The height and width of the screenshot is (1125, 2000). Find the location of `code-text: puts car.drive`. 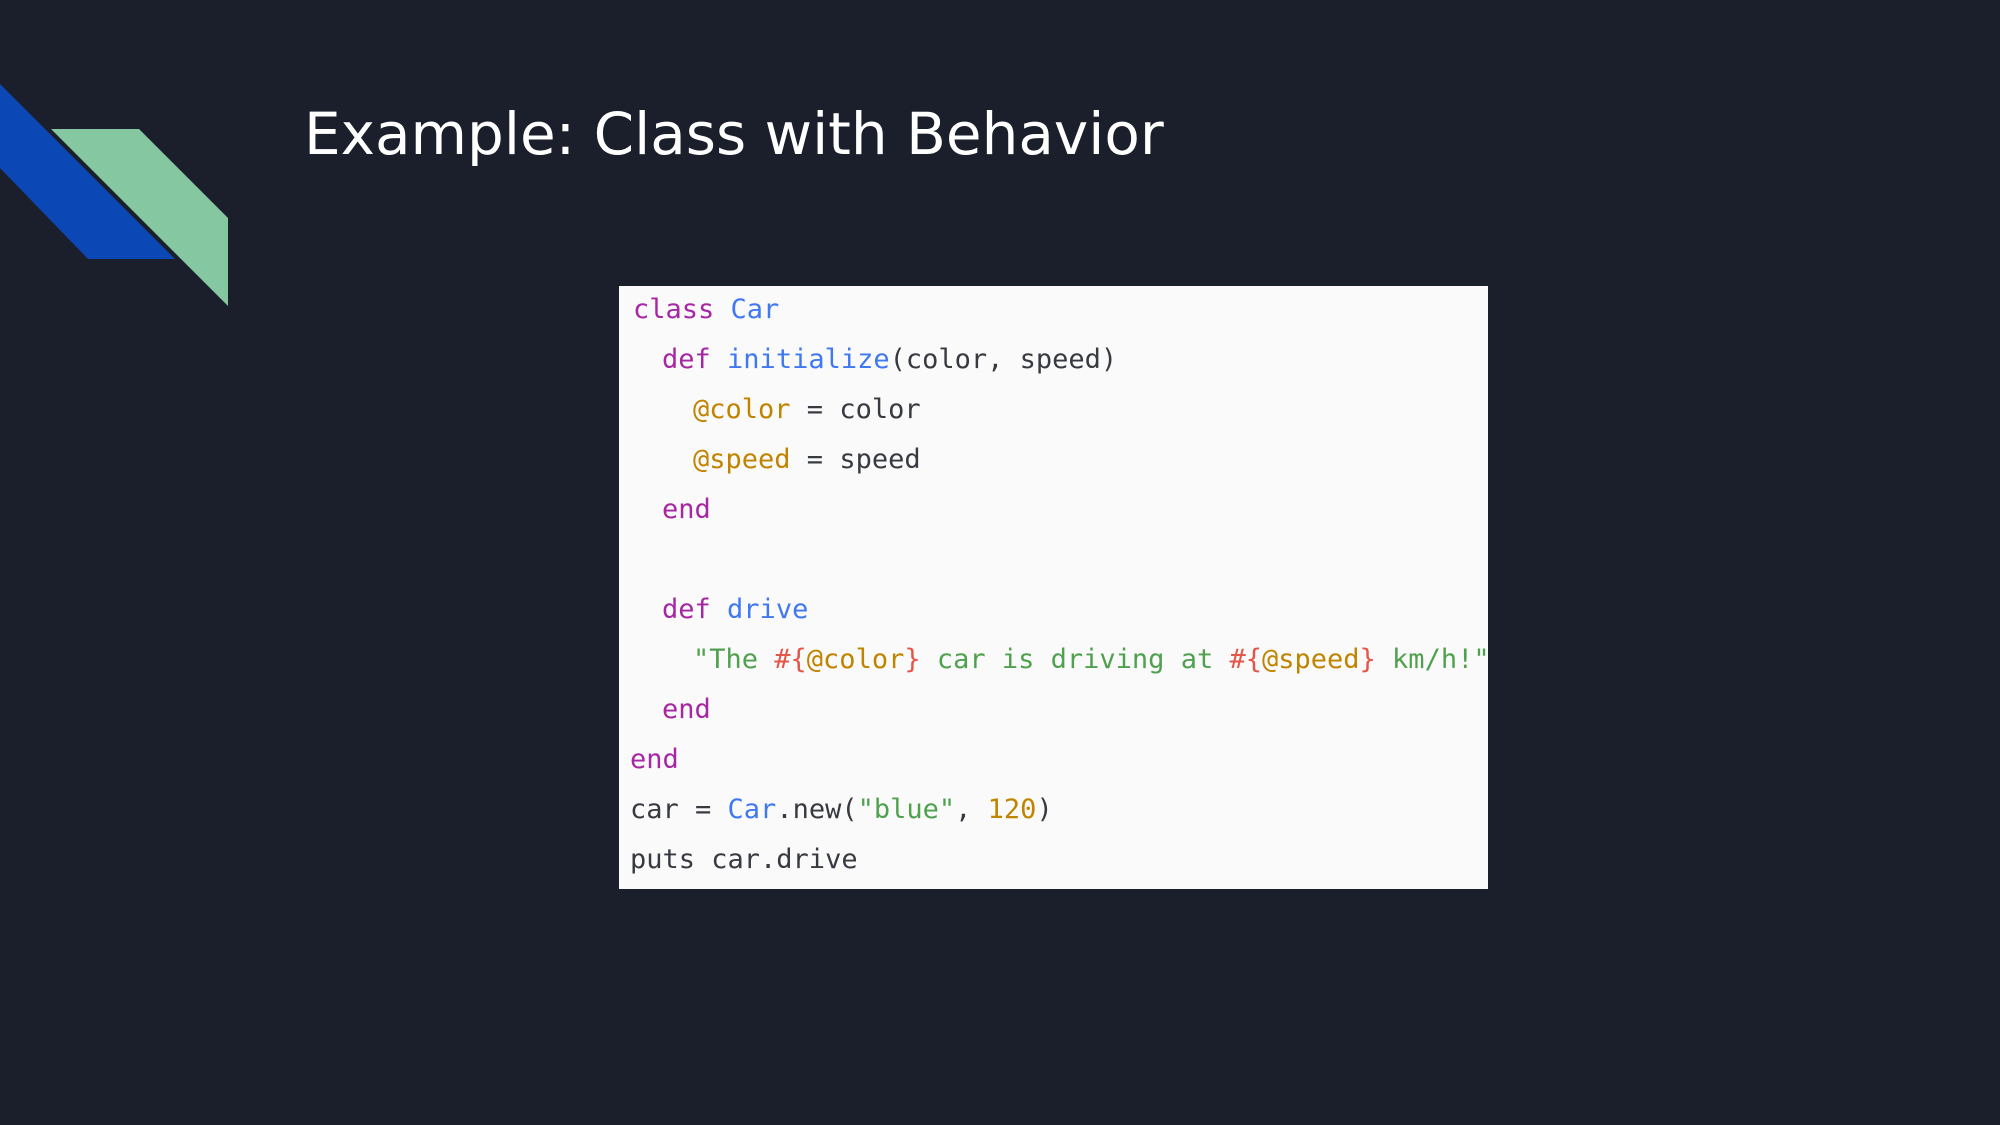

code-text: puts car.drive is located at coordinates (744, 859).